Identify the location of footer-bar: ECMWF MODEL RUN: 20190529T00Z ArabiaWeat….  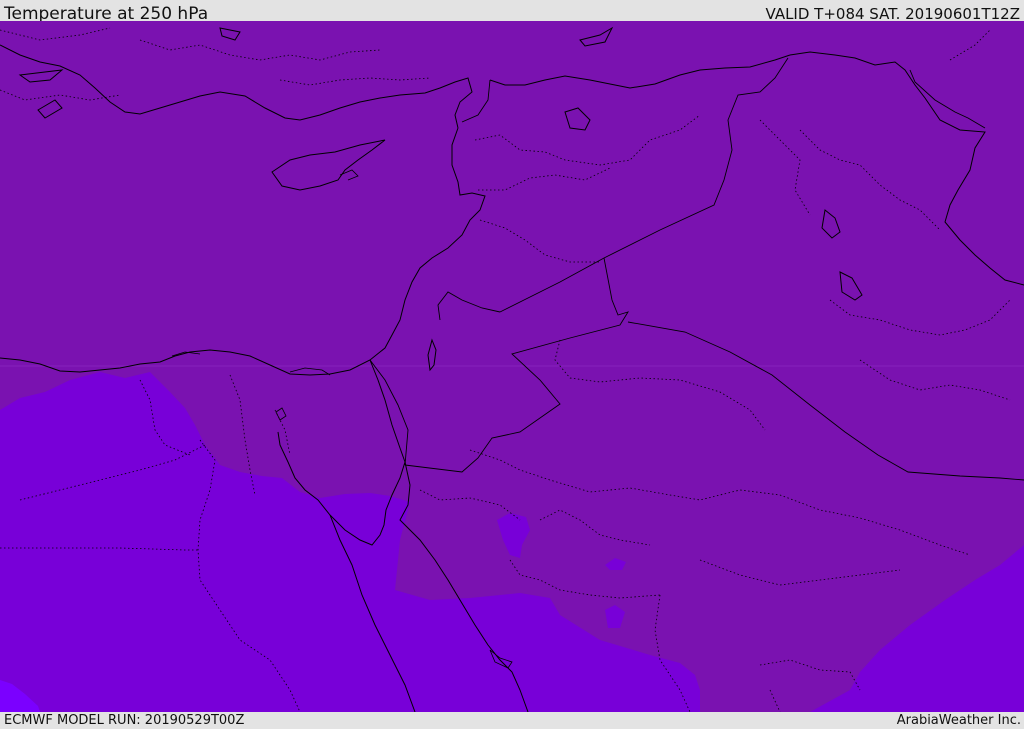
(512, 720).